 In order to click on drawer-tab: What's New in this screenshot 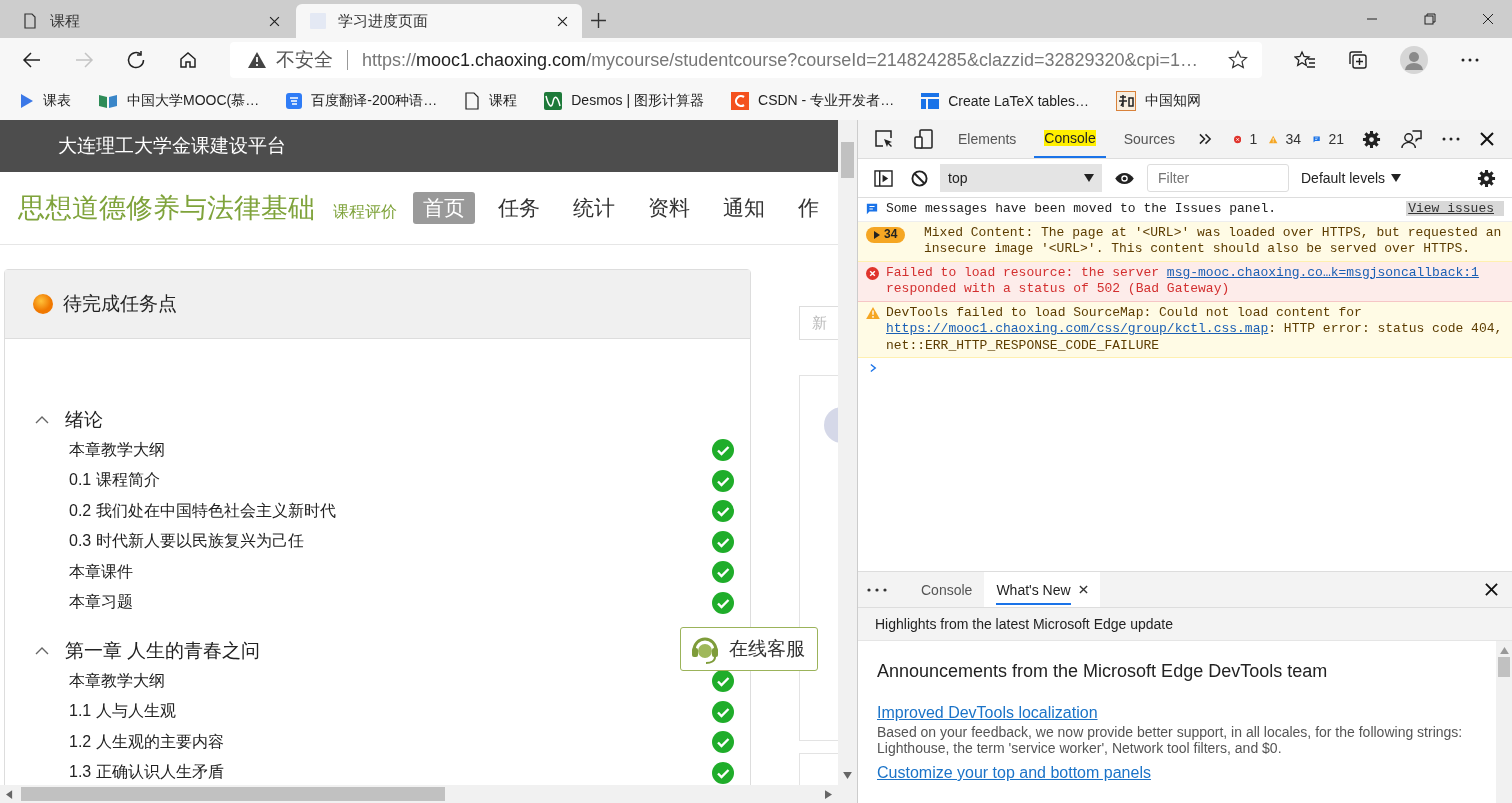, I will do `click(1042, 589)`.